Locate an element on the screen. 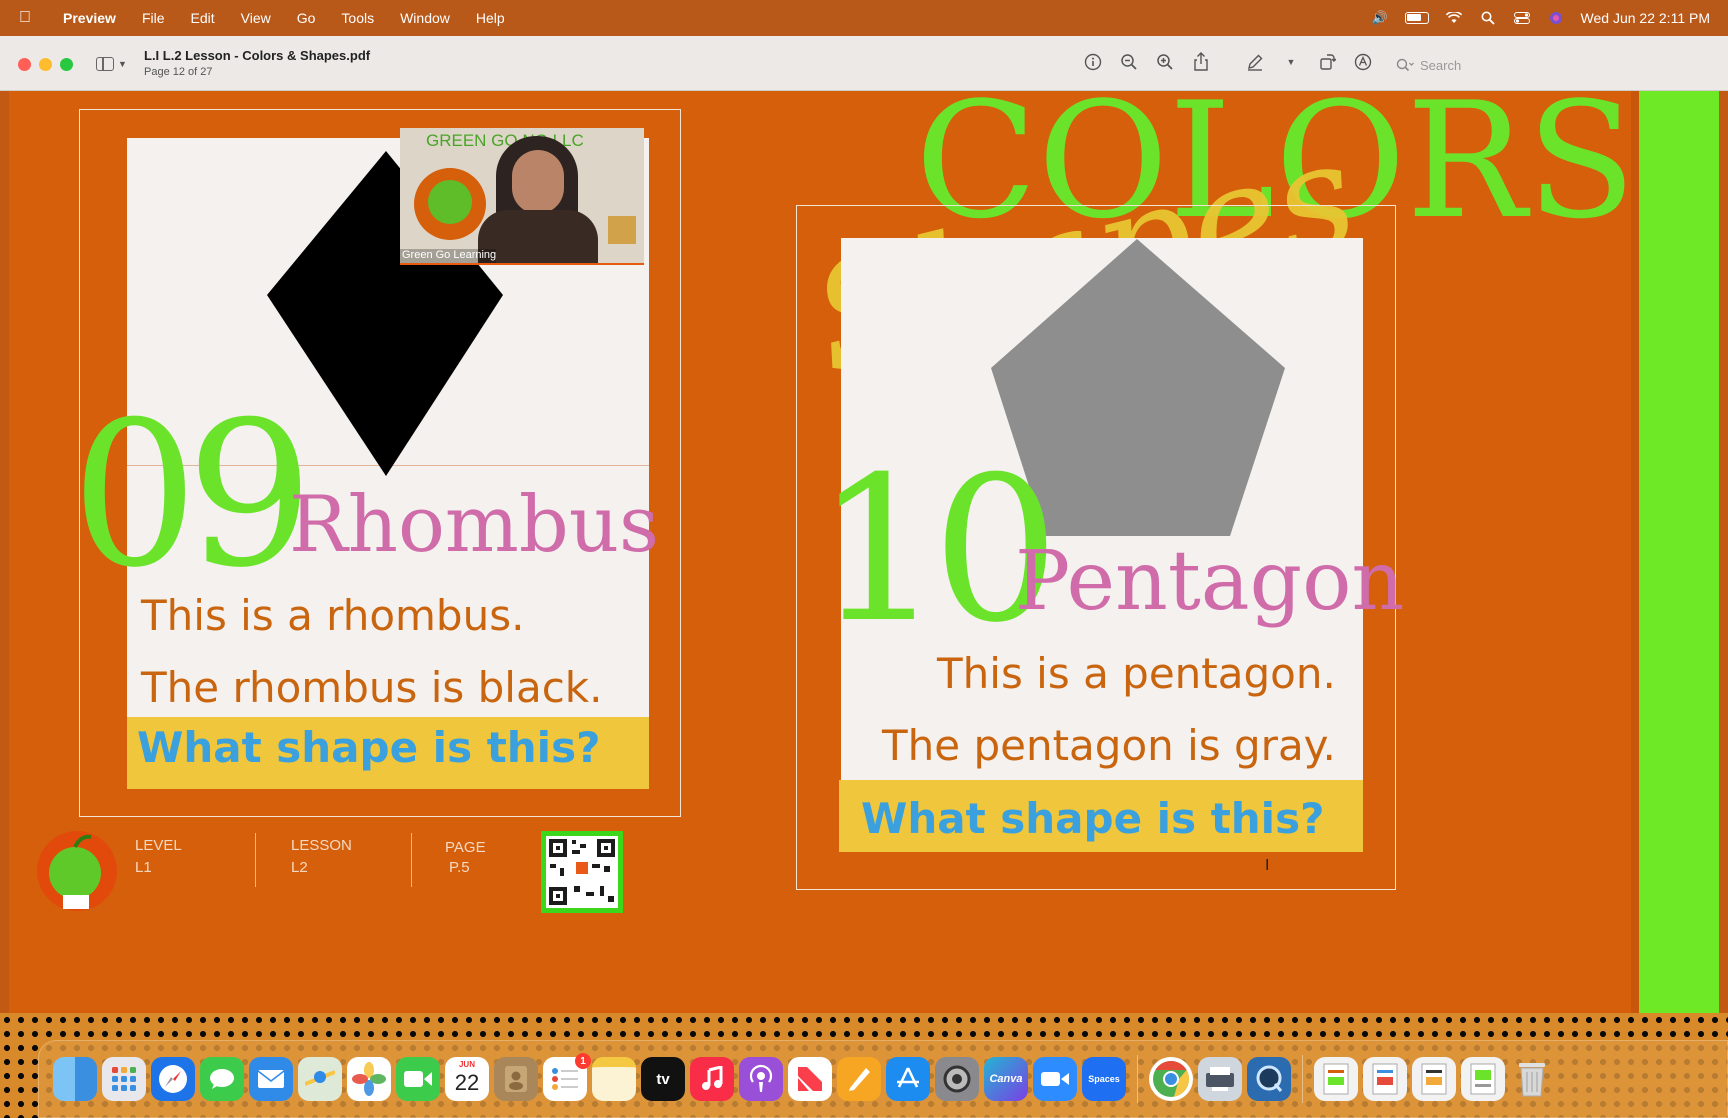 This screenshot has height=1118, width=1728. minimize-window-button is located at coordinates (45, 64).